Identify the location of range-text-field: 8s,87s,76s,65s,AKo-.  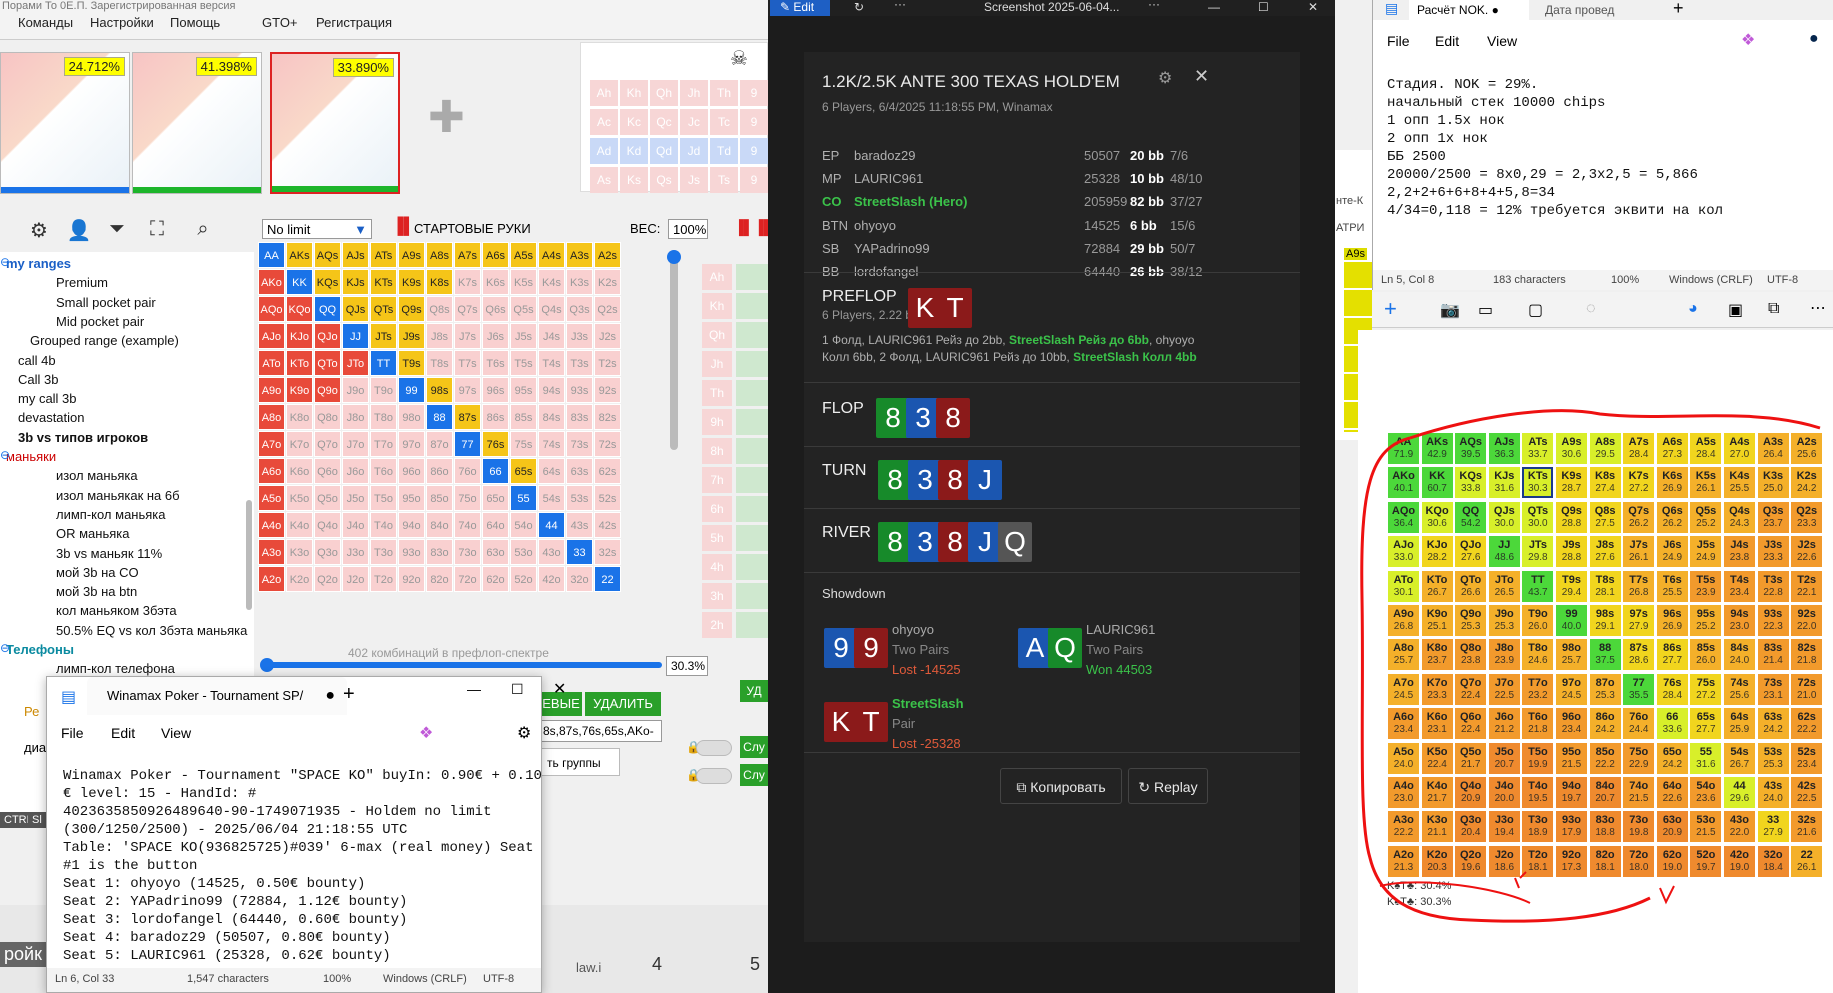
(601, 731).